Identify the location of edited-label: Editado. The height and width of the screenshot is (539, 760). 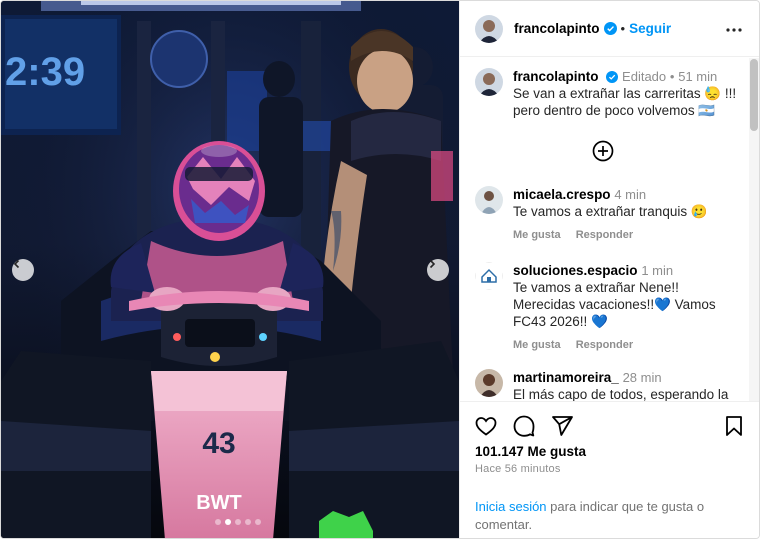
(644, 76).